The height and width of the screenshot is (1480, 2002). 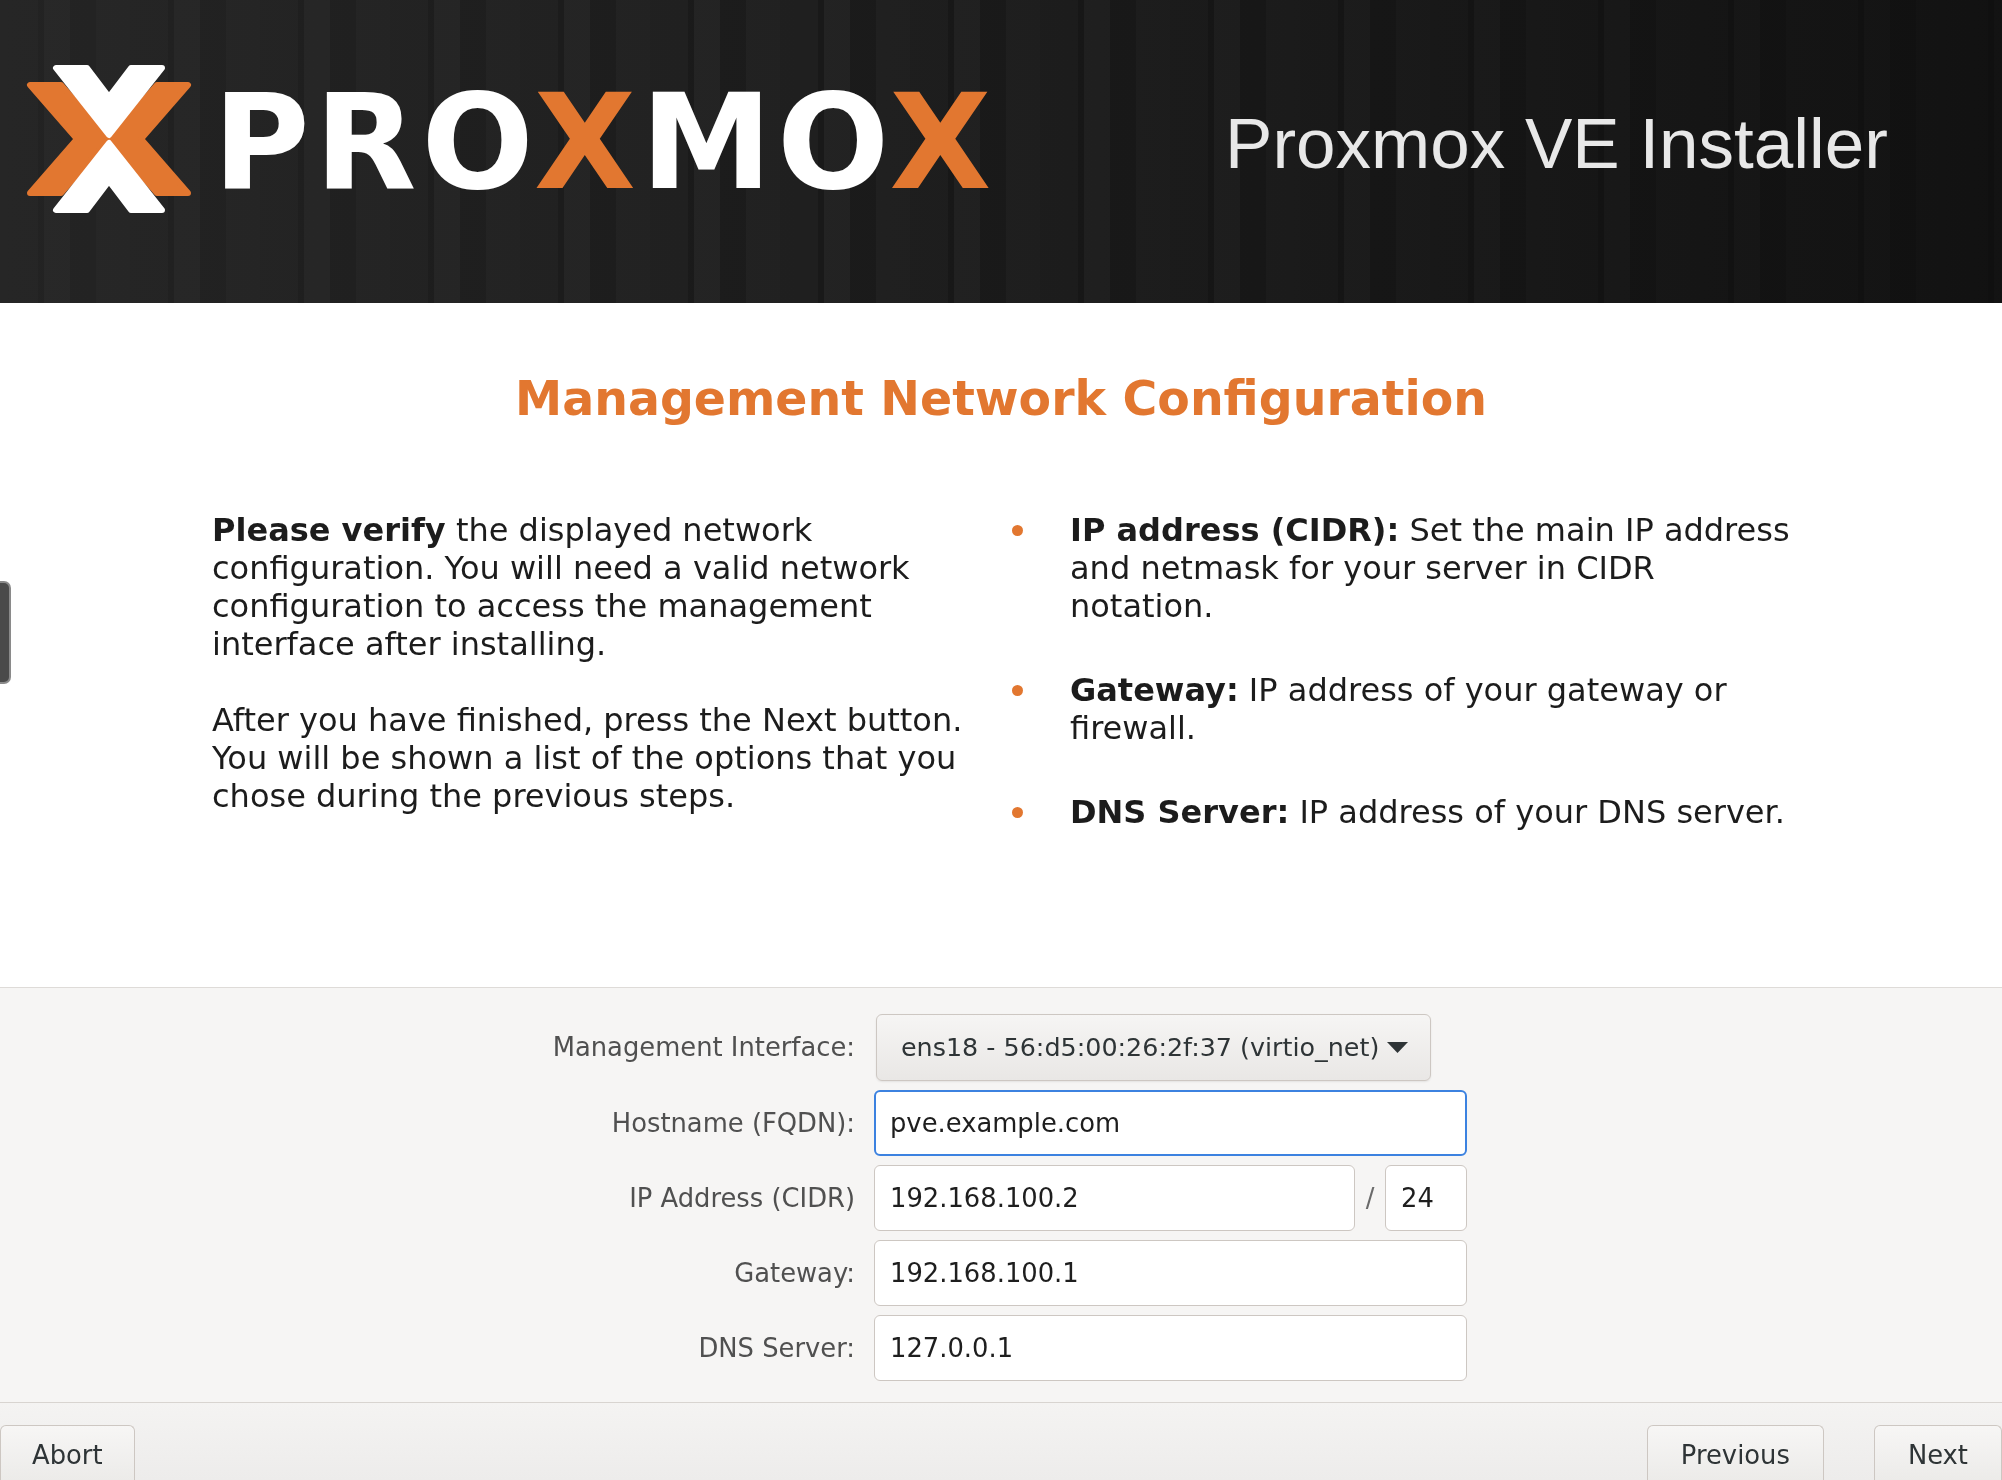 I want to click on hint-text: IP address (CIDR): Set the main IP address and netmask for your server in CIDR notation., so click(x=1430, y=568).